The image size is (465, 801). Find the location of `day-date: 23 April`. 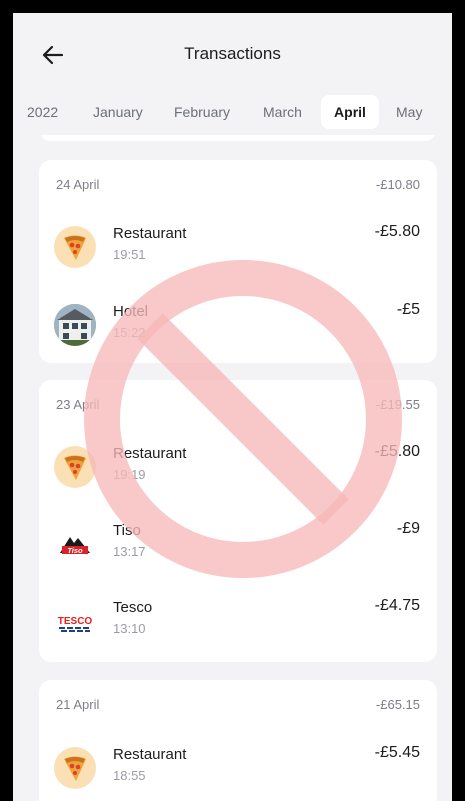

day-date: 23 April is located at coordinates (78, 404).